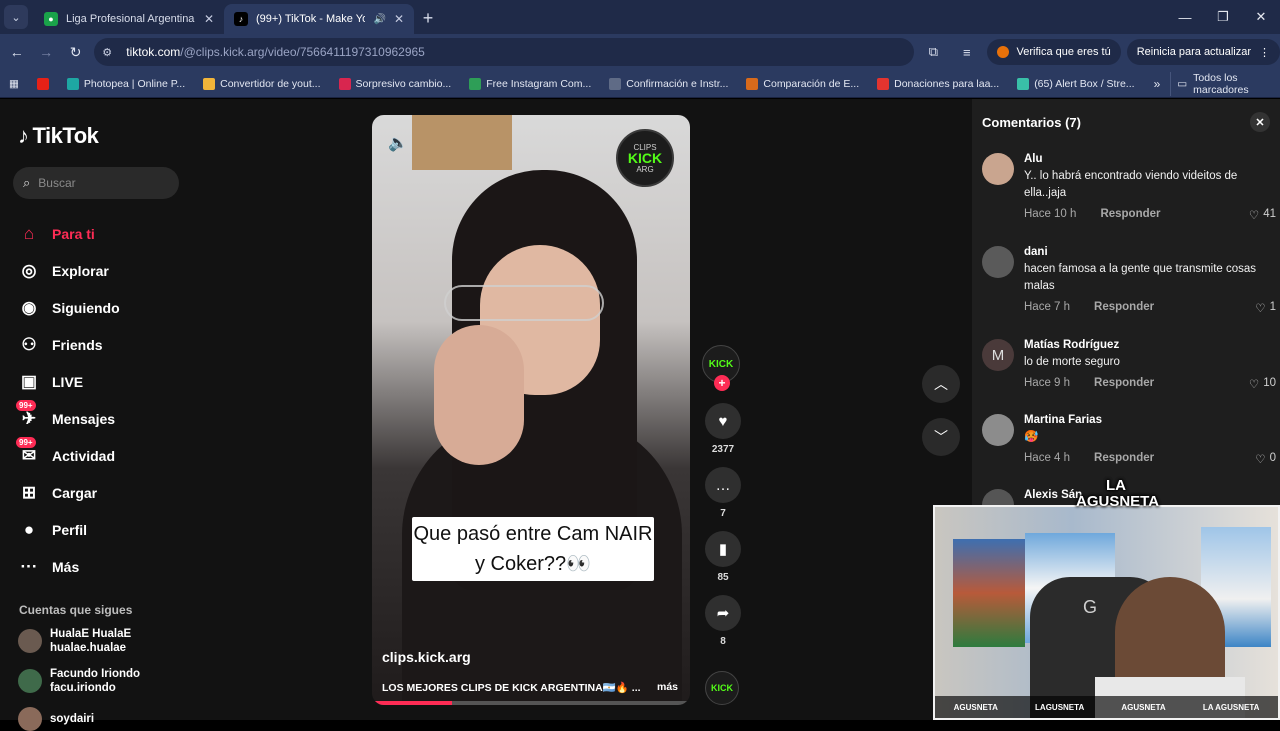 The width and height of the screenshot is (1280, 731). What do you see at coordinates (84, 418) in the screenshot?
I see `nav-label: Mensajes` at bounding box center [84, 418].